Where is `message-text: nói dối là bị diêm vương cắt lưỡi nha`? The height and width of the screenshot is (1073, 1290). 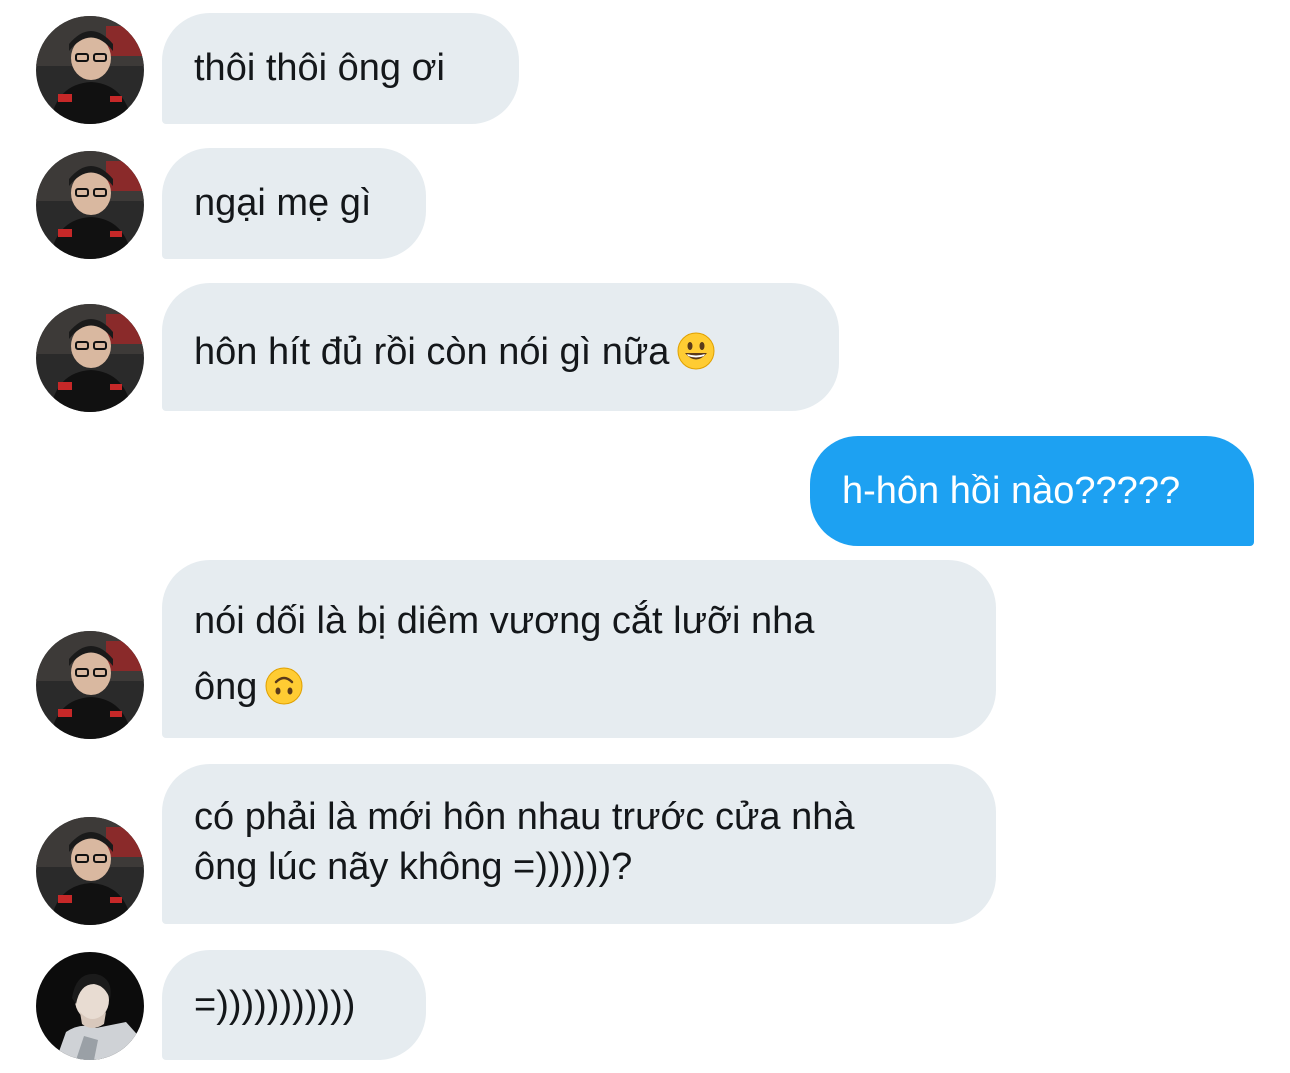
message-text: nói dối là bị diêm vương cắt lưỡi nha is located at coordinates (504, 621).